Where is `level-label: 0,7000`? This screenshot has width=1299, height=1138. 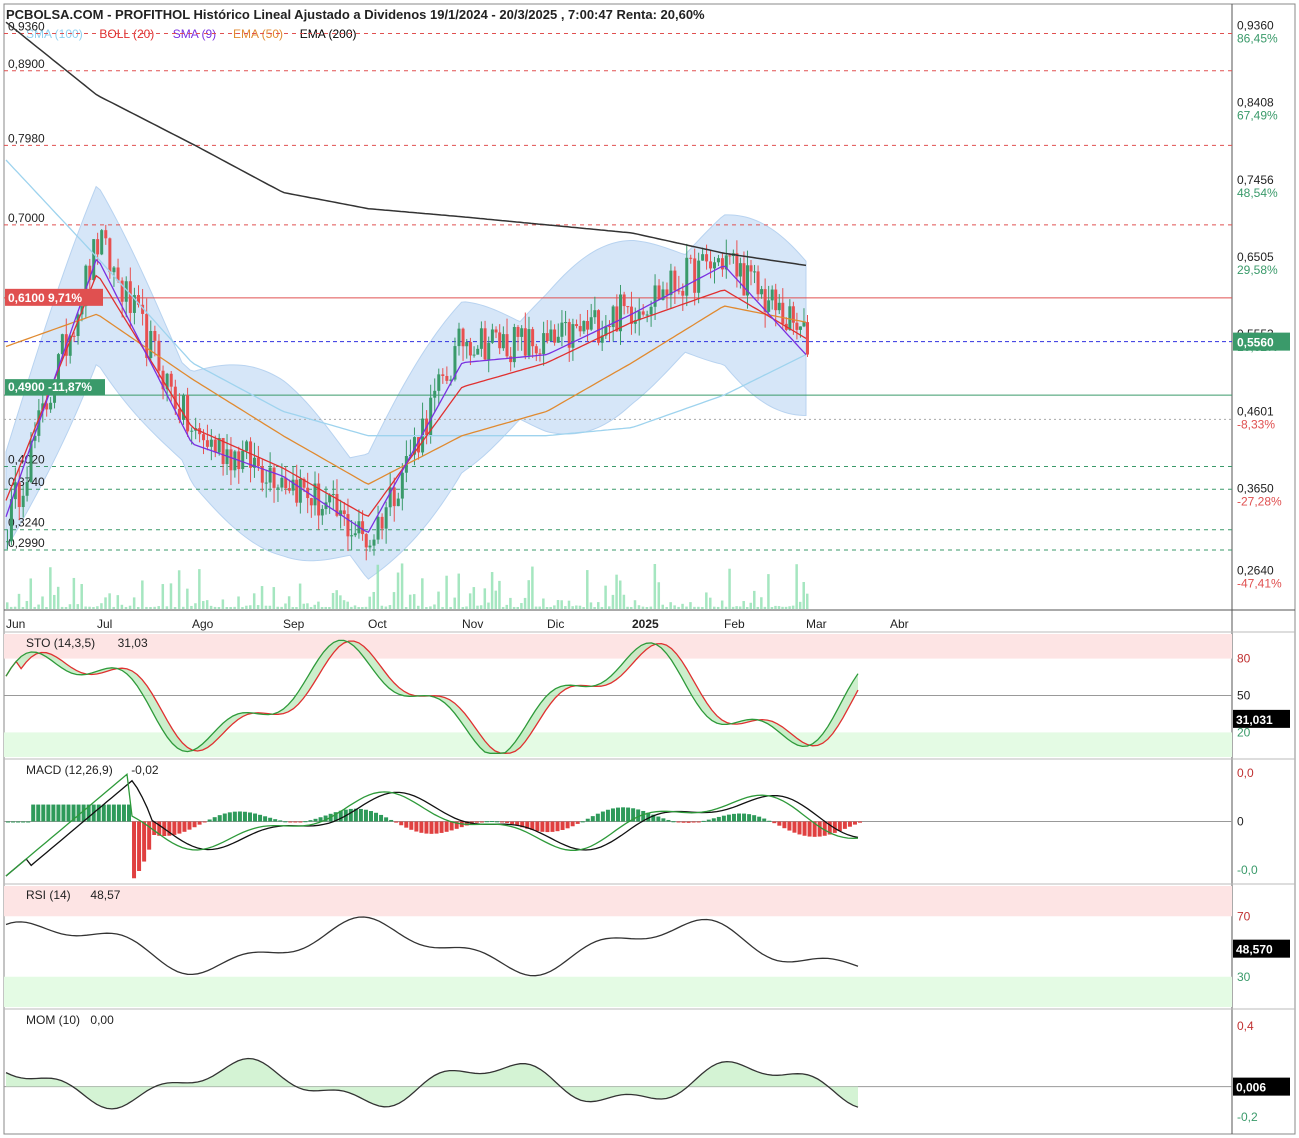 level-label: 0,7000 is located at coordinates (26, 218).